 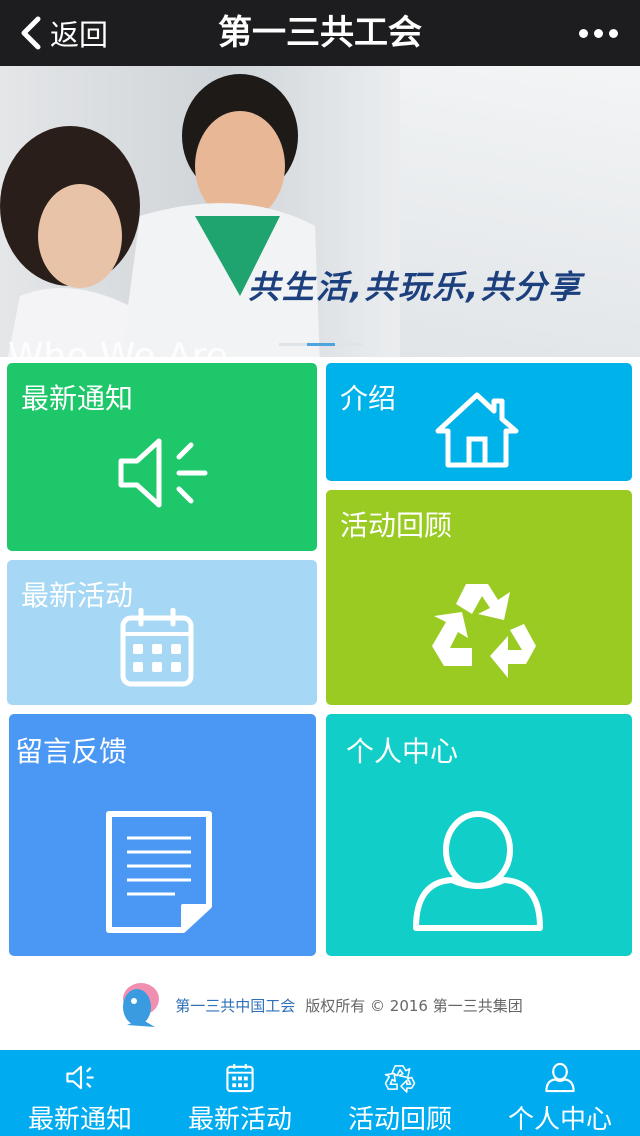 I want to click on tab-label: 个人中心, so click(x=559, y=1120).